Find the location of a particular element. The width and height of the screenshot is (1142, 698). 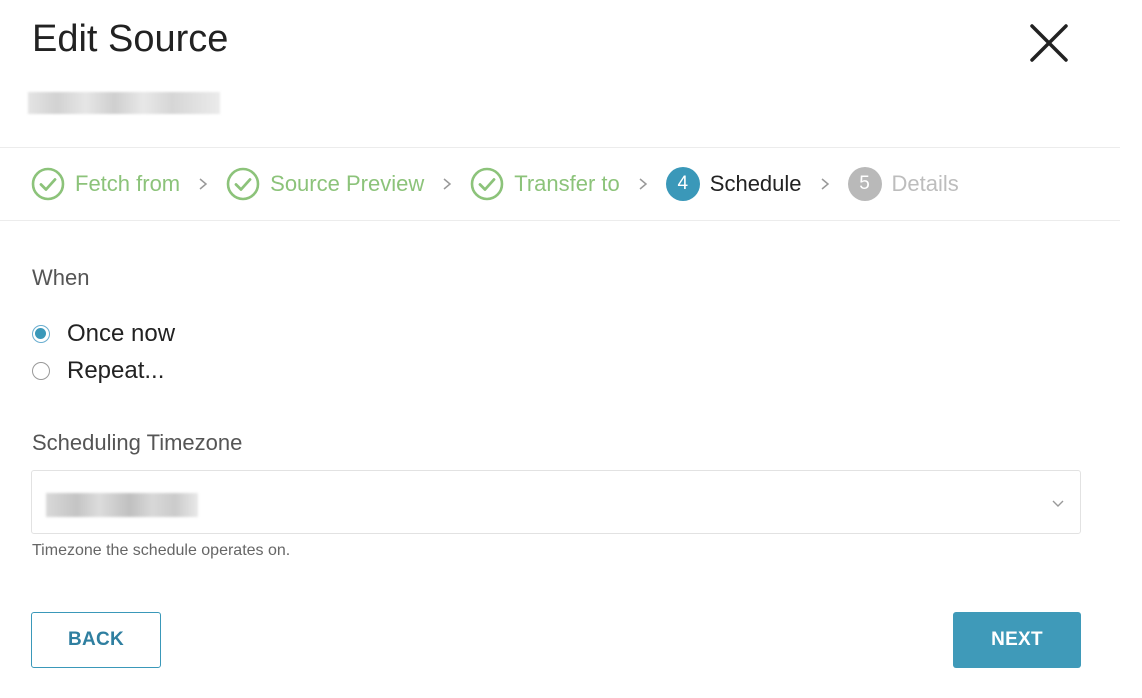

back-button: BACK is located at coordinates (96, 640).